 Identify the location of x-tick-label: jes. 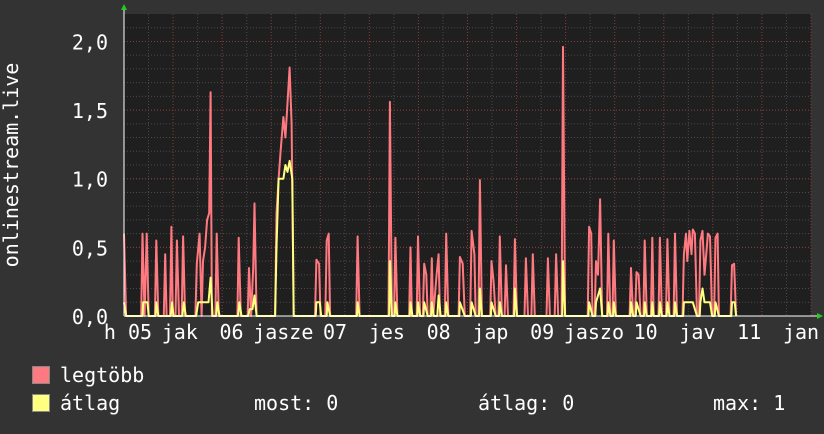
(387, 332).